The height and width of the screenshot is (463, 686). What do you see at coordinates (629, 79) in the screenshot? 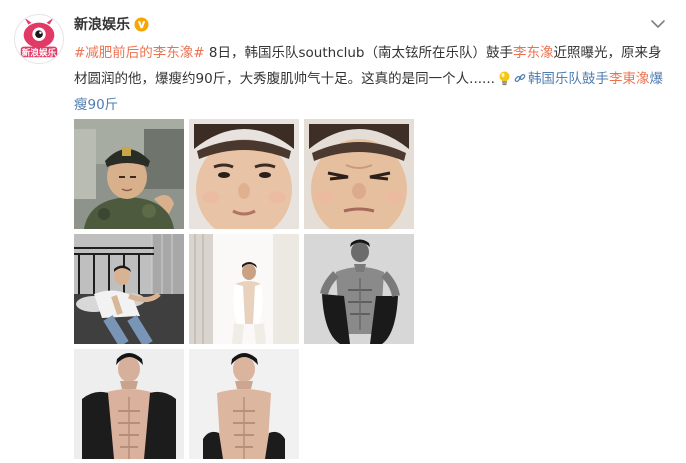
I see `article-link-highlight: 李東潒` at bounding box center [629, 79].